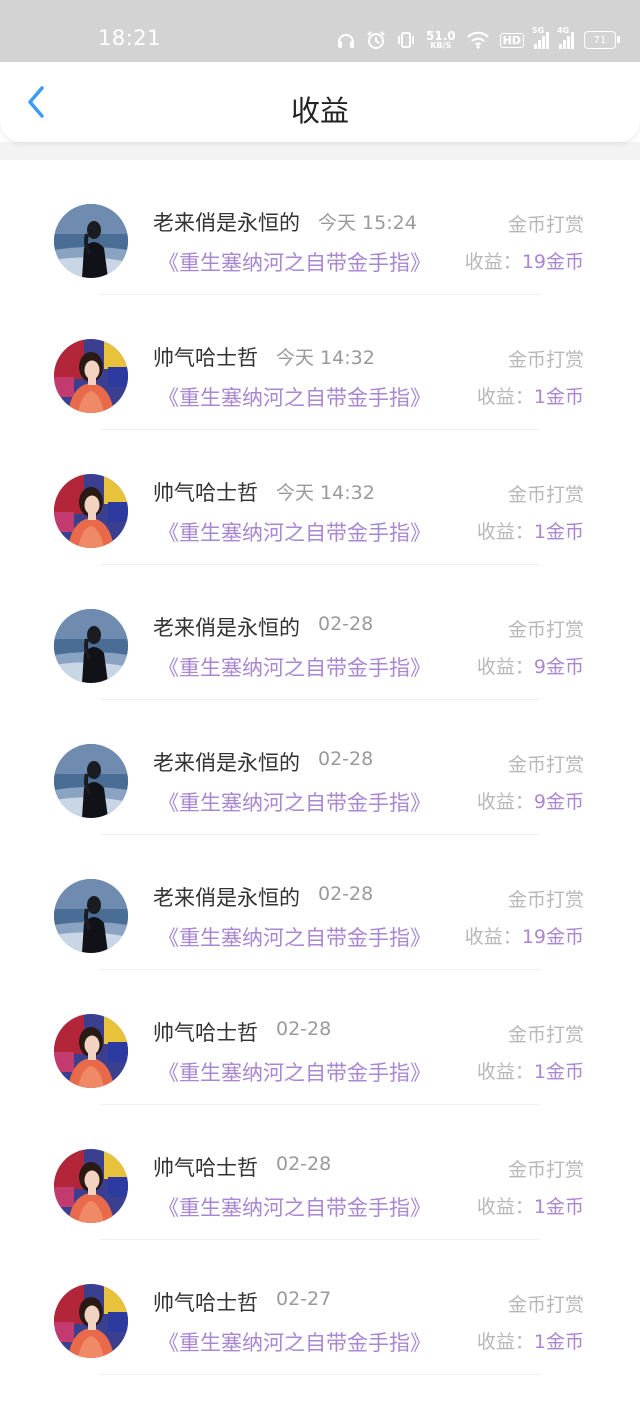 This screenshot has width=640, height=1422. I want to click on signal-icon: 4G, so click(565, 37).